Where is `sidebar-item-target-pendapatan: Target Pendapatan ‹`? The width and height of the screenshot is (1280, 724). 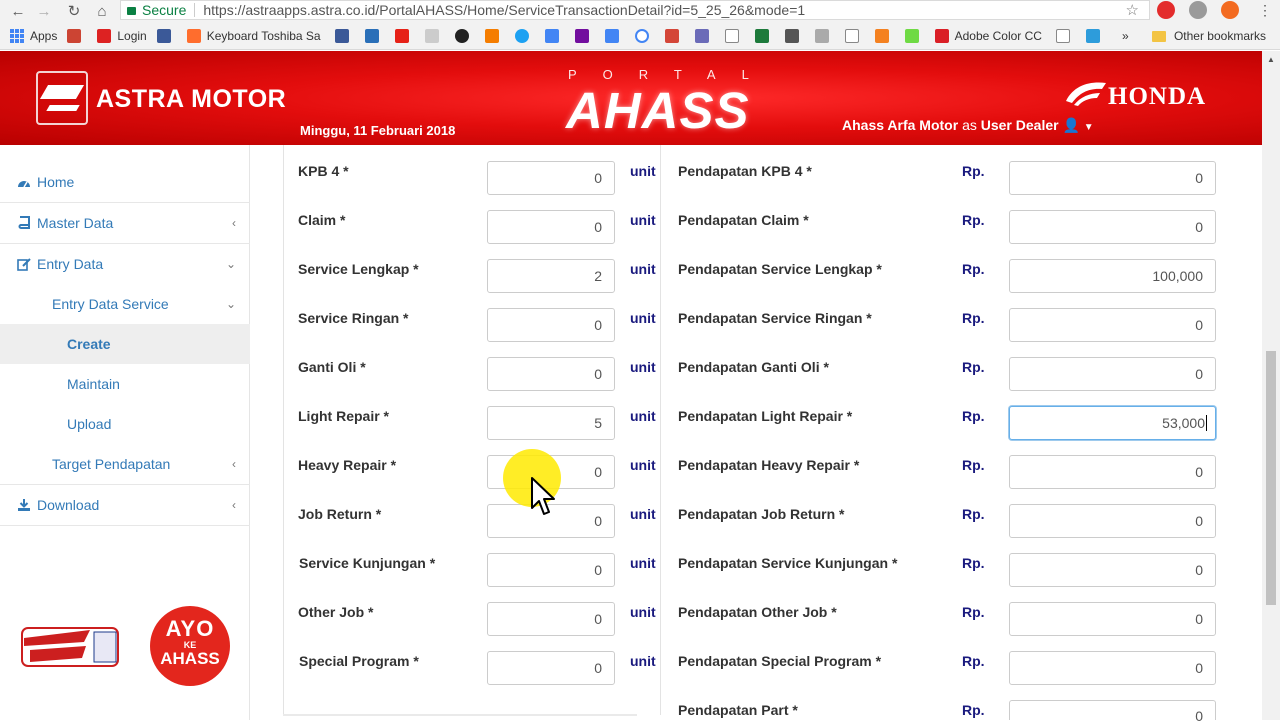
sidebar-item-target-pendapatan: Target Pendapatan ‹ is located at coordinates (125, 464).